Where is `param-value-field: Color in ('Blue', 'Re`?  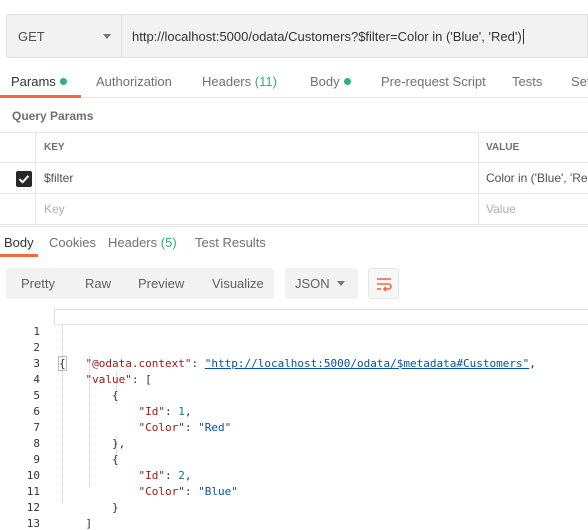
param-value-field: Color in ('Blue', 'Re is located at coordinates (533, 178).